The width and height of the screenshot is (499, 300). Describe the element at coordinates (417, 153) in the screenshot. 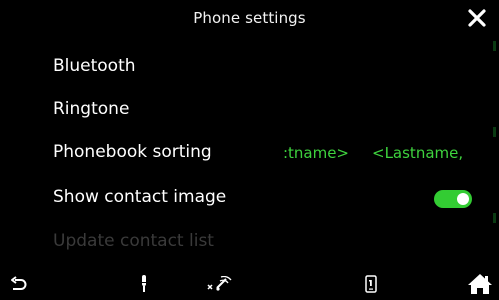

I see `sorting-option-lastname: <Lastname,` at that location.